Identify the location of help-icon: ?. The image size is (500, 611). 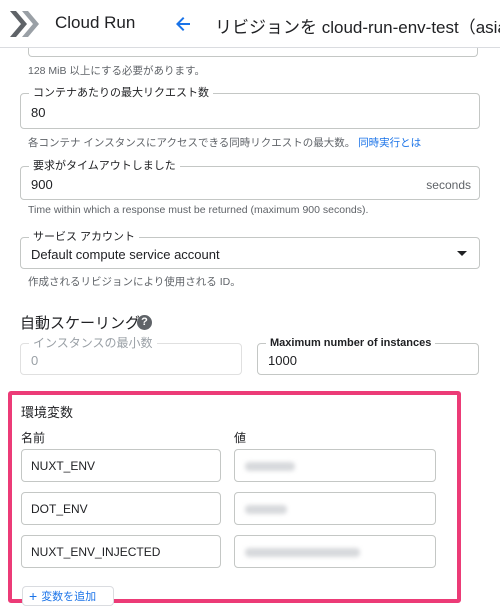
(144, 322).